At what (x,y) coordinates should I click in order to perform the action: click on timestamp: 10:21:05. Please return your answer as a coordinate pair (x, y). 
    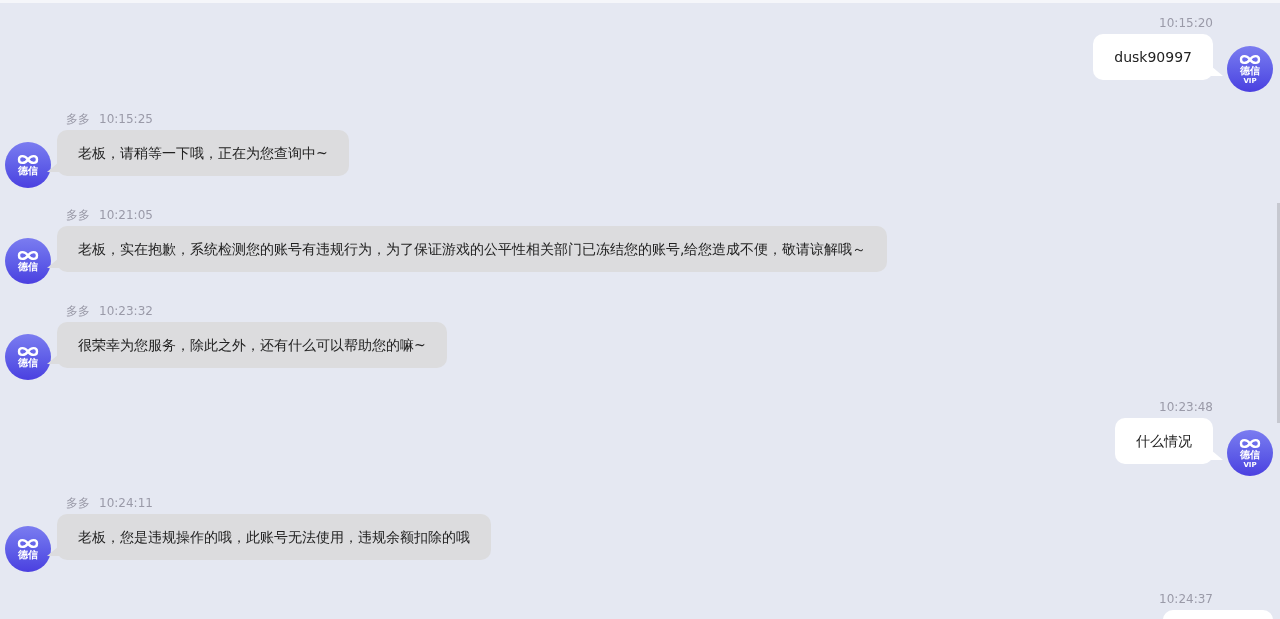
    Looking at the image, I should click on (126, 215).